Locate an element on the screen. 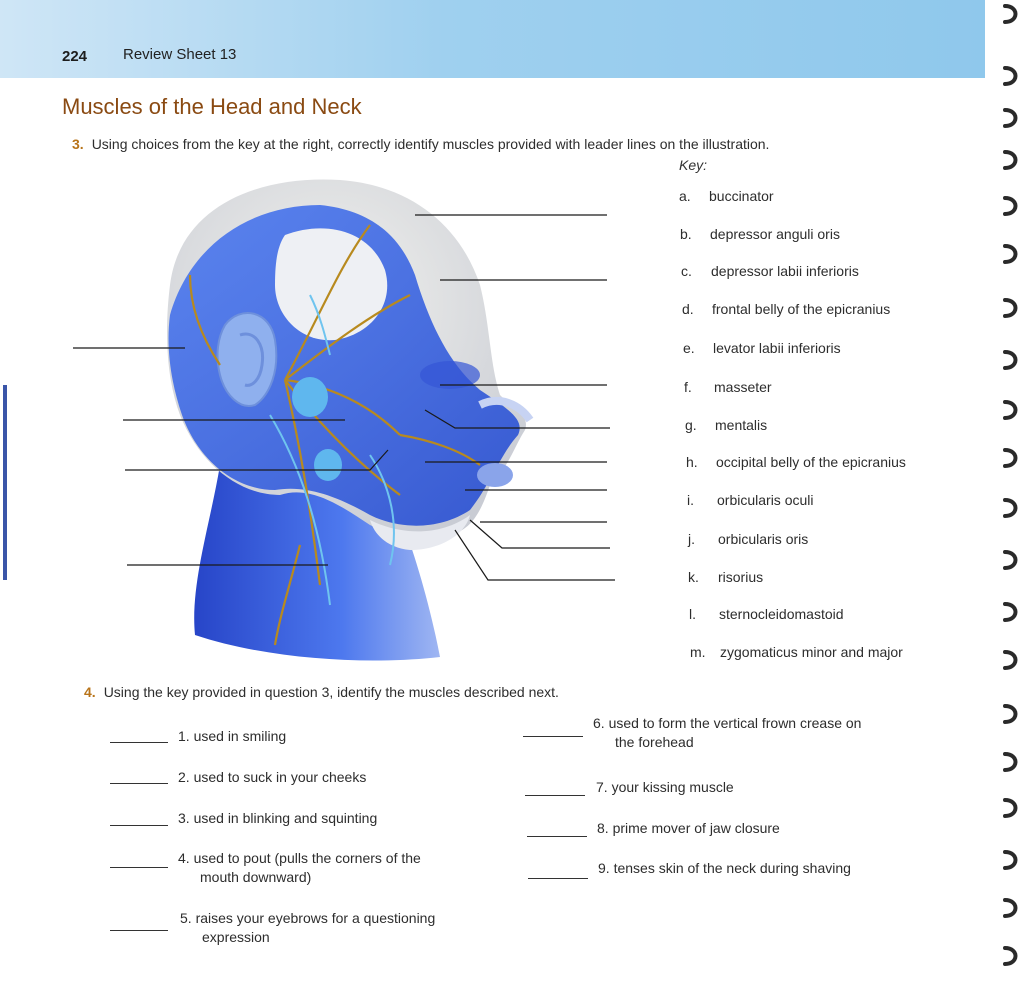 This screenshot has height=988, width=1024. key-letter: g. is located at coordinates (691, 425).